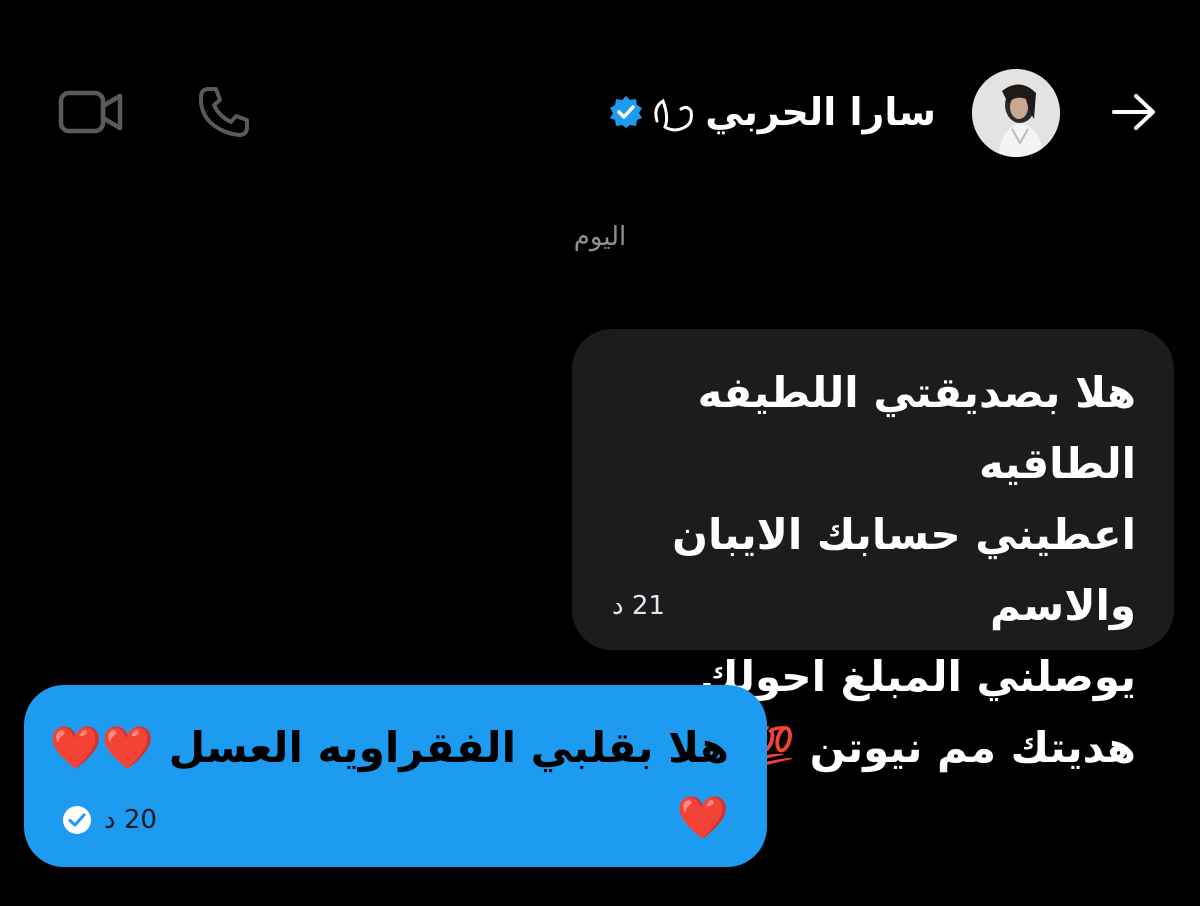 This screenshot has height=906, width=1200. Describe the element at coordinates (130, 820) in the screenshot. I see `message-time: 20 د` at that location.